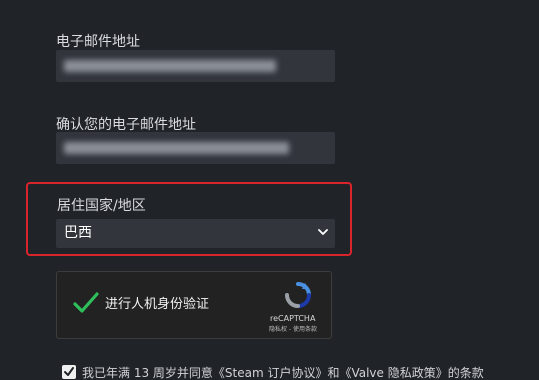 The width and height of the screenshot is (539, 380). Describe the element at coordinates (323, 232) in the screenshot. I see `chevron-down-icon` at that location.